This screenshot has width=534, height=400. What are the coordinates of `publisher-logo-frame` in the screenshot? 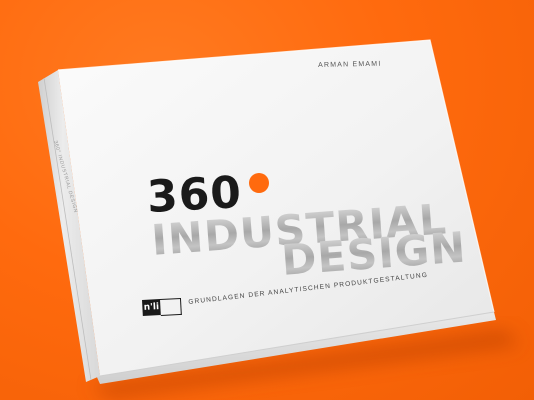 It's located at (170, 307).